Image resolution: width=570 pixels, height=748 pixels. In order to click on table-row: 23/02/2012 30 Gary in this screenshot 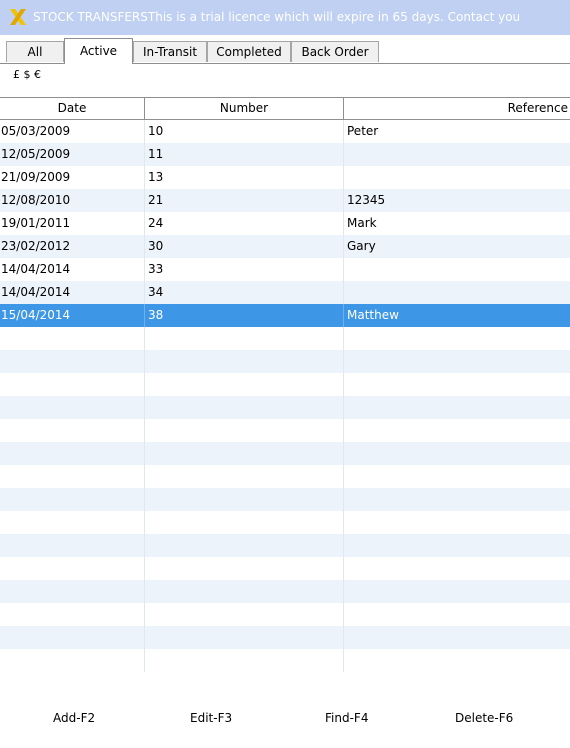, I will do `click(285, 246)`.